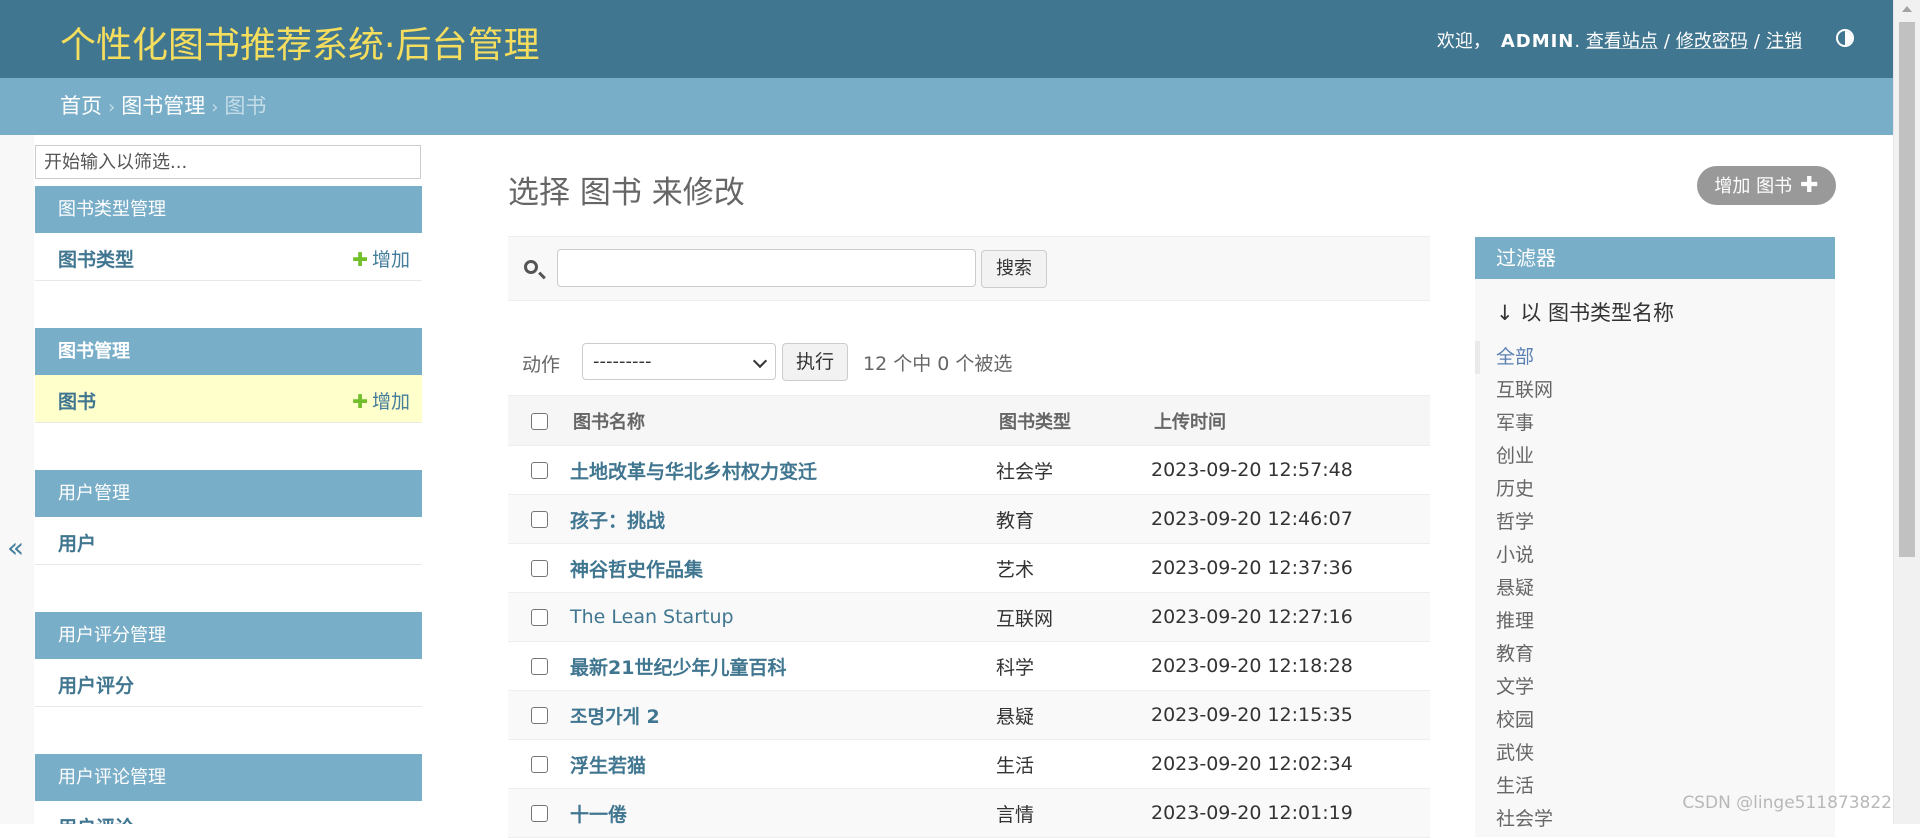  I want to click on watermark: CSDN @linge511873822, so click(1787, 803).